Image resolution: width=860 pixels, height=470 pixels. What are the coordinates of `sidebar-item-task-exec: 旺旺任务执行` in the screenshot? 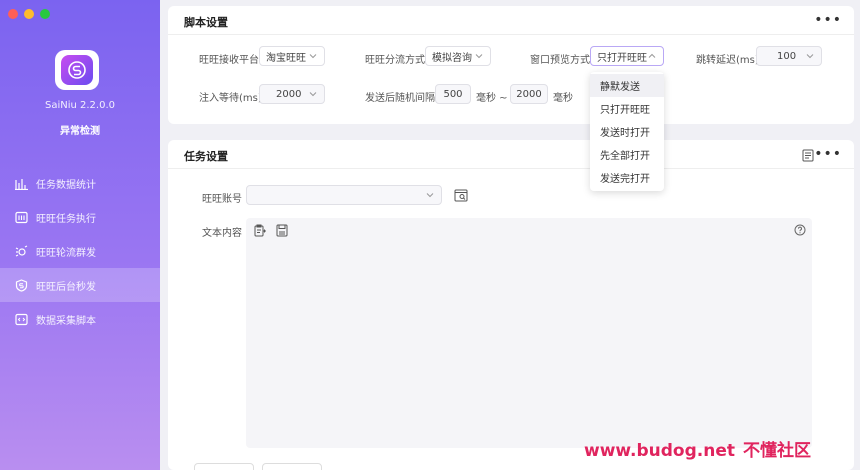 It's located at (80, 217).